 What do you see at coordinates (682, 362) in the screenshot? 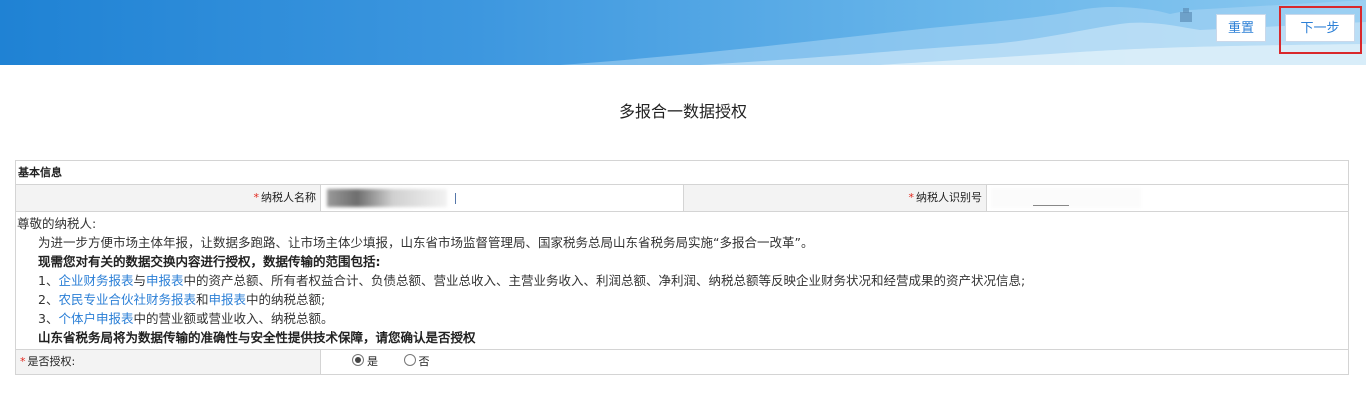
I see `authorize-row: * 是否授权: 是 否` at bounding box center [682, 362].